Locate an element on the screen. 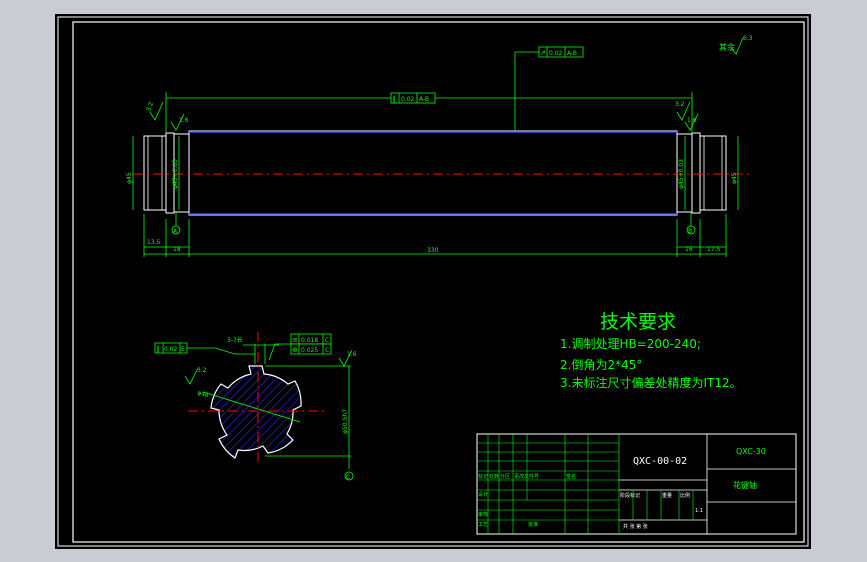 This screenshot has width=867, height=562. row-label-1: 处数 is located at coordinates (494, 476).